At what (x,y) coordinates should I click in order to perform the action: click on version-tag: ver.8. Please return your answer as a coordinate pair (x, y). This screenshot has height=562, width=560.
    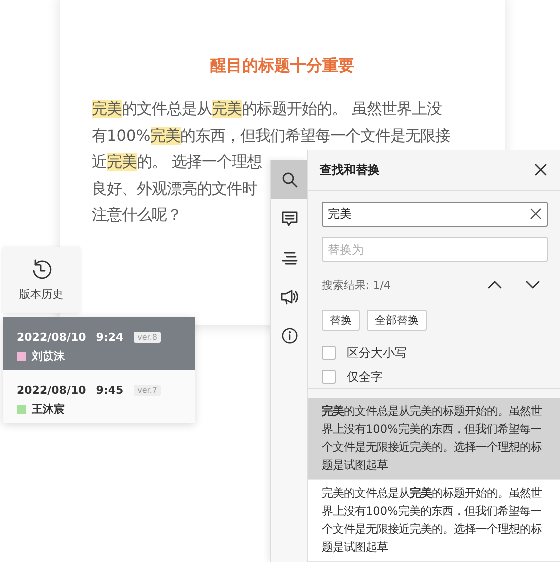
    Looking at the image, I should click on (148, 337).